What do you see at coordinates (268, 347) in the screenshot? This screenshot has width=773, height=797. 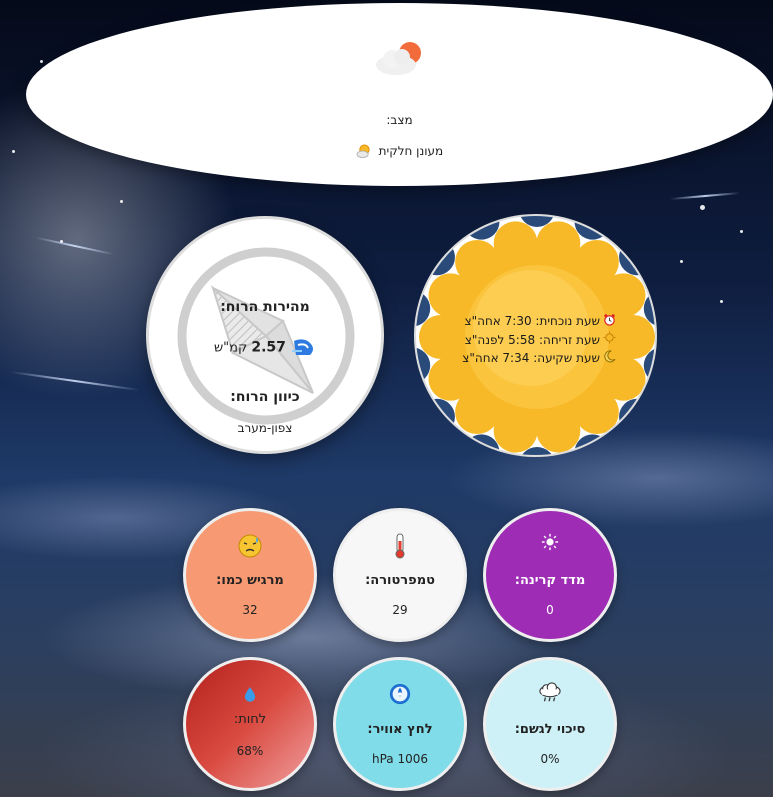 I see `wind-speed-value: 2.57` at bounding box center [268, 347].